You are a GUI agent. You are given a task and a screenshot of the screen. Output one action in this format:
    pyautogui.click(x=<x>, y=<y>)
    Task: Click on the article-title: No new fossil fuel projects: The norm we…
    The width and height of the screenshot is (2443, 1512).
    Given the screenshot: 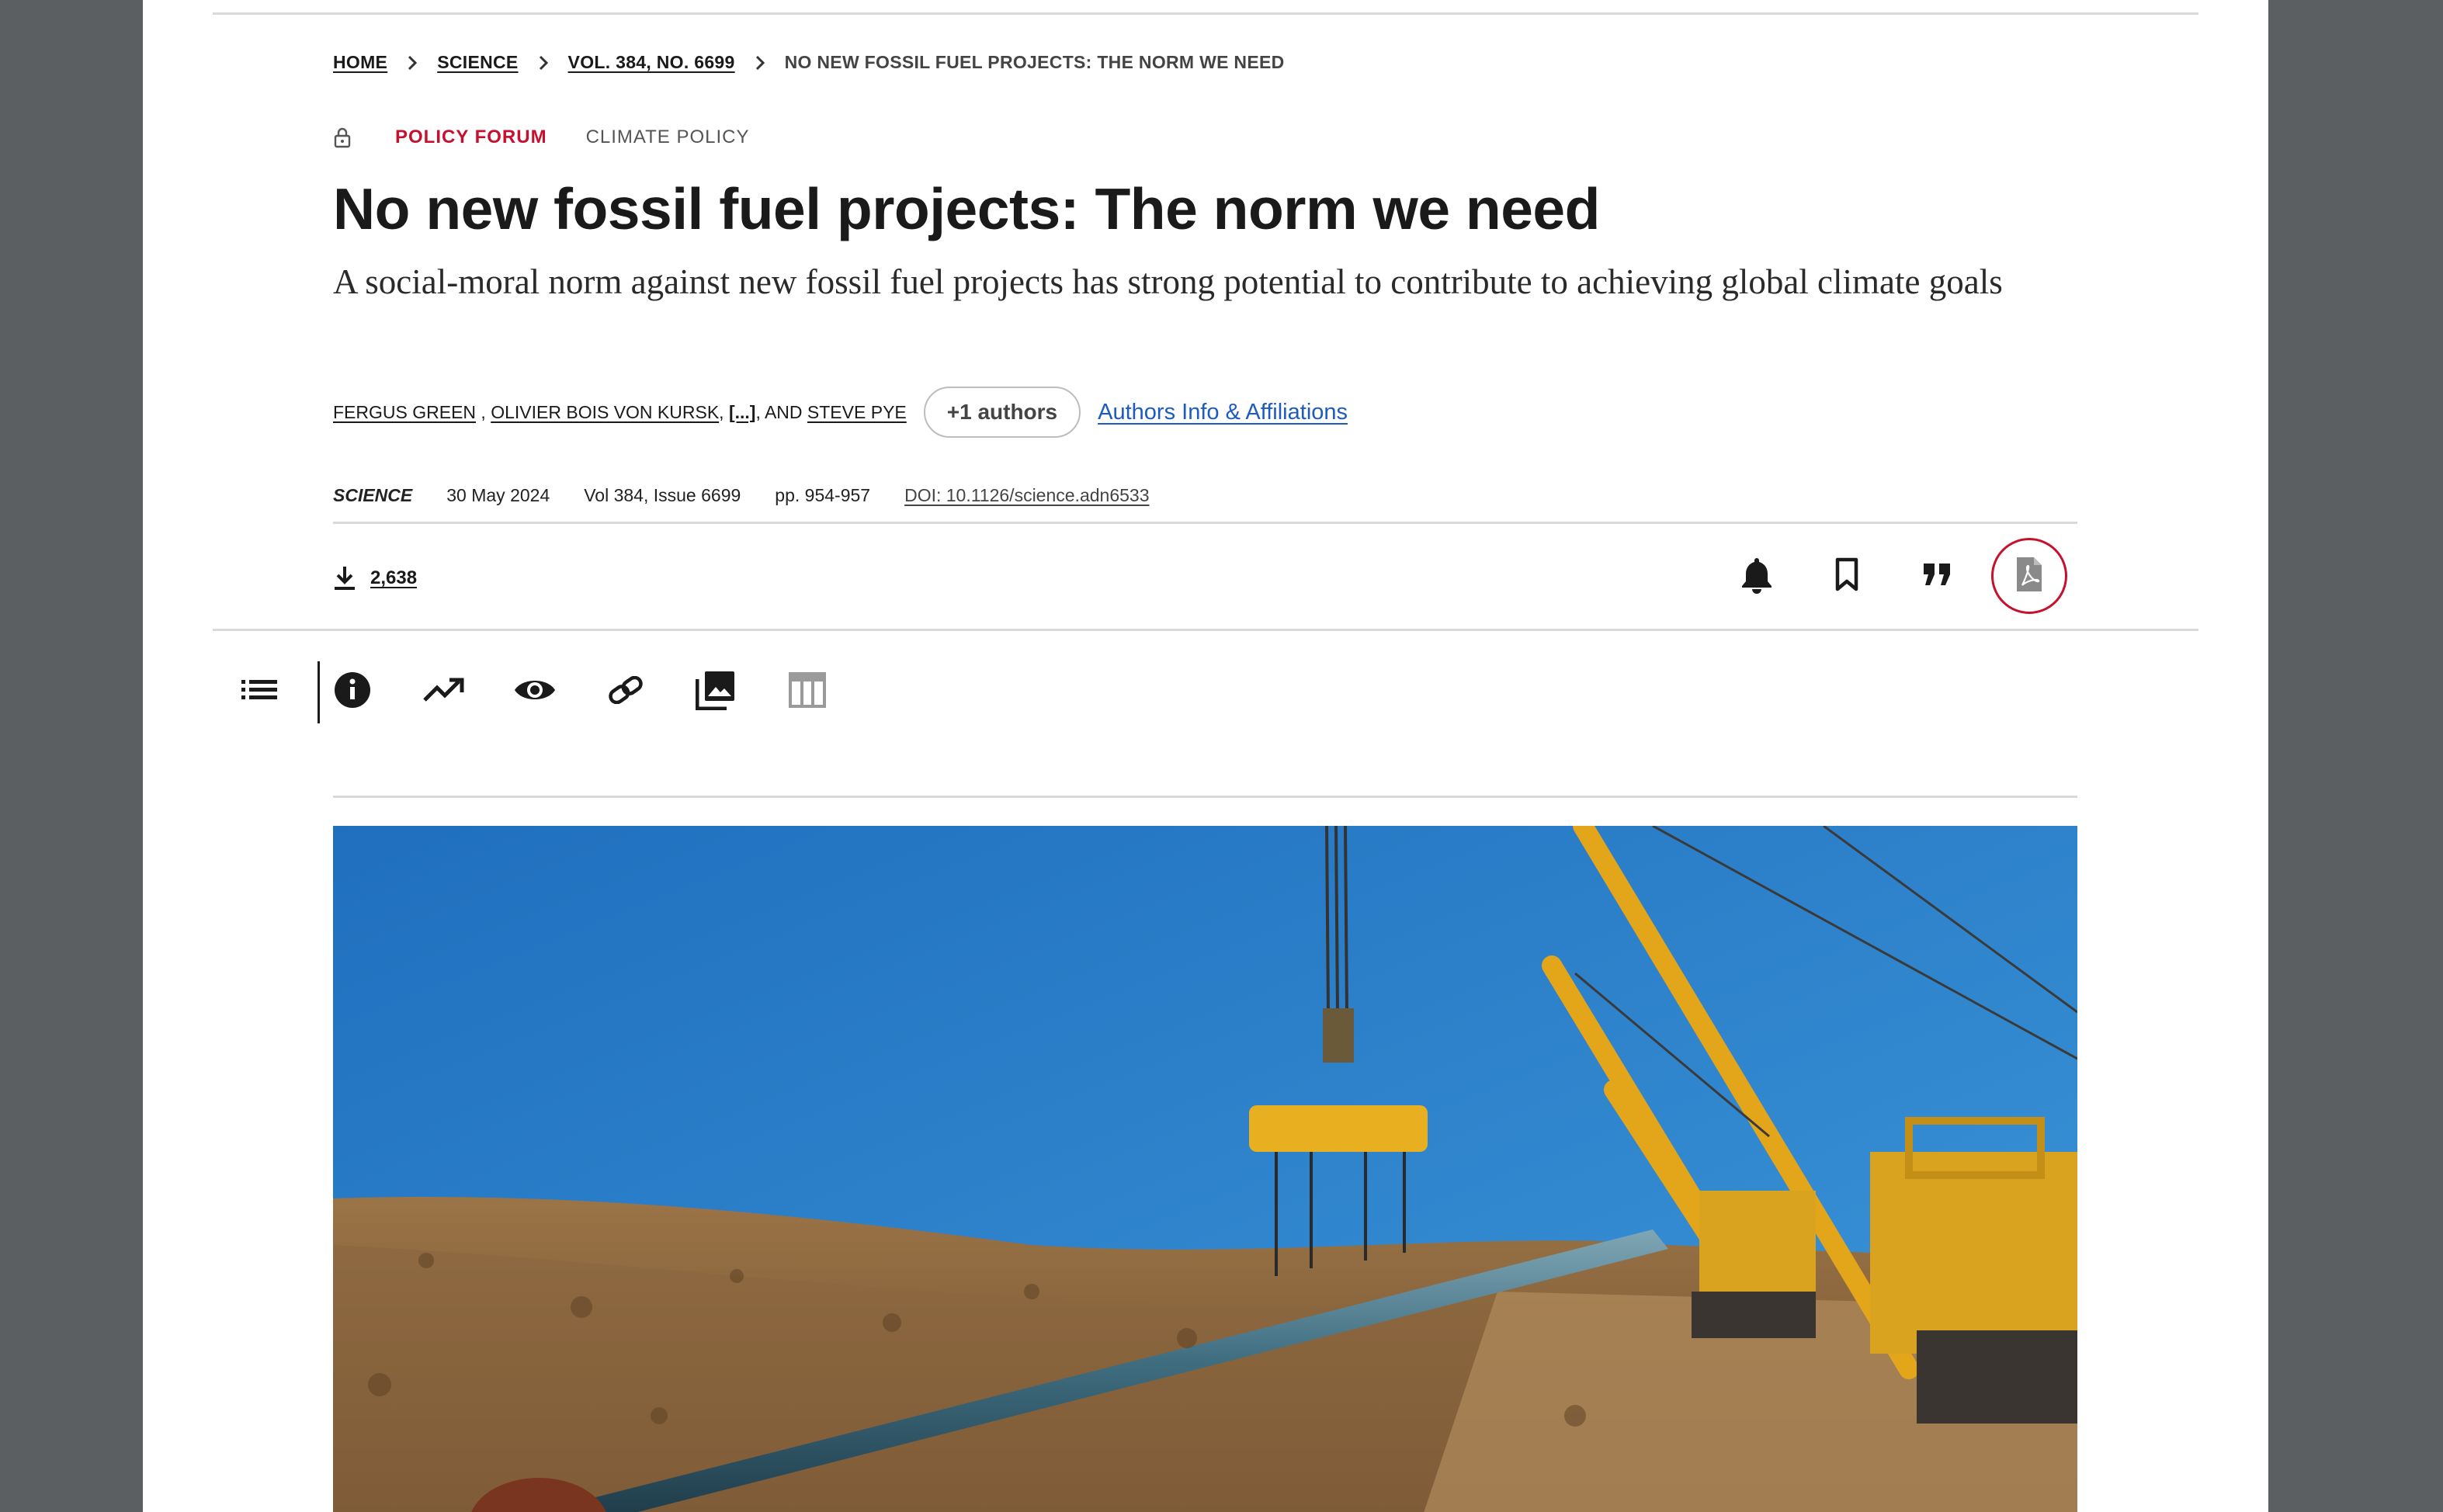 What is the action you would take?
    pyautogui.click(x=967, y=208)
    